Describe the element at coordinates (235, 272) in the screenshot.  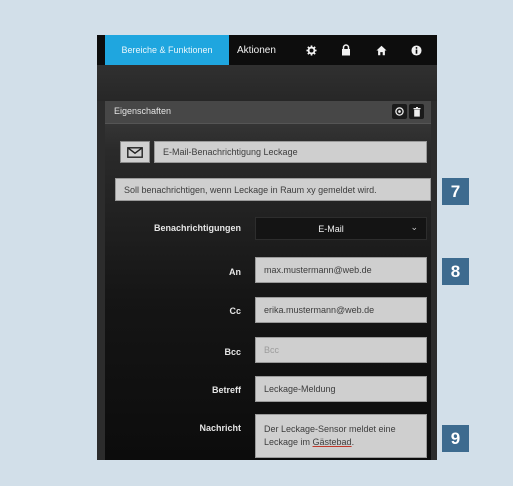
I see `to-label: An` at that location.